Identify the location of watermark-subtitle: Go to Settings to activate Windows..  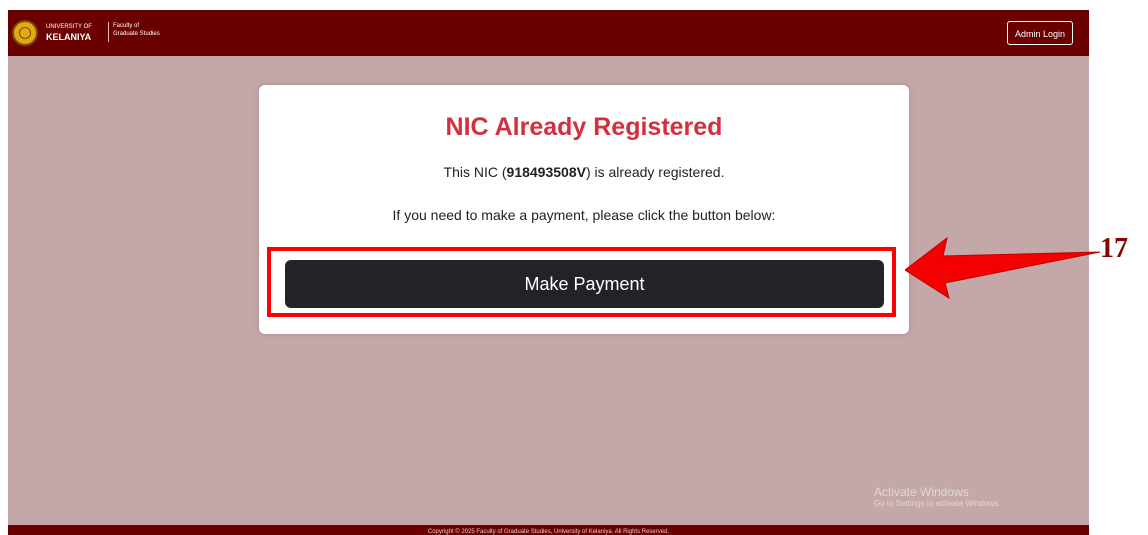
(937, 503).